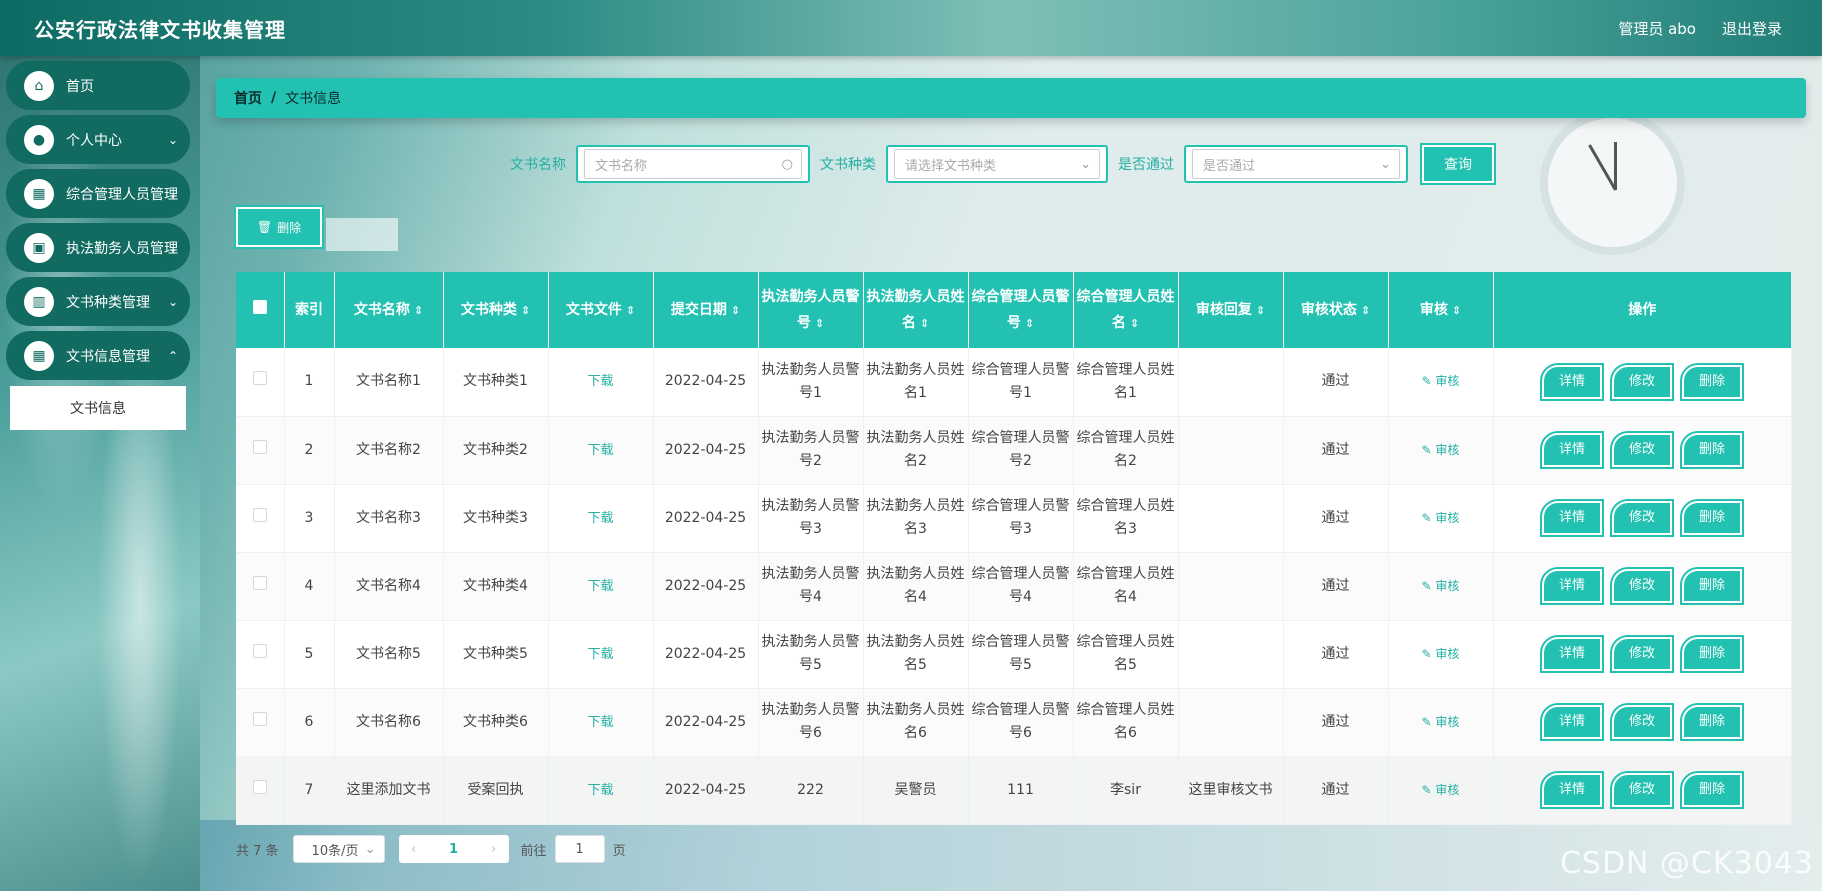  I want to click on sidebar-item: ▦ 综合管理人员管理 ⌄, so click(98, 193).